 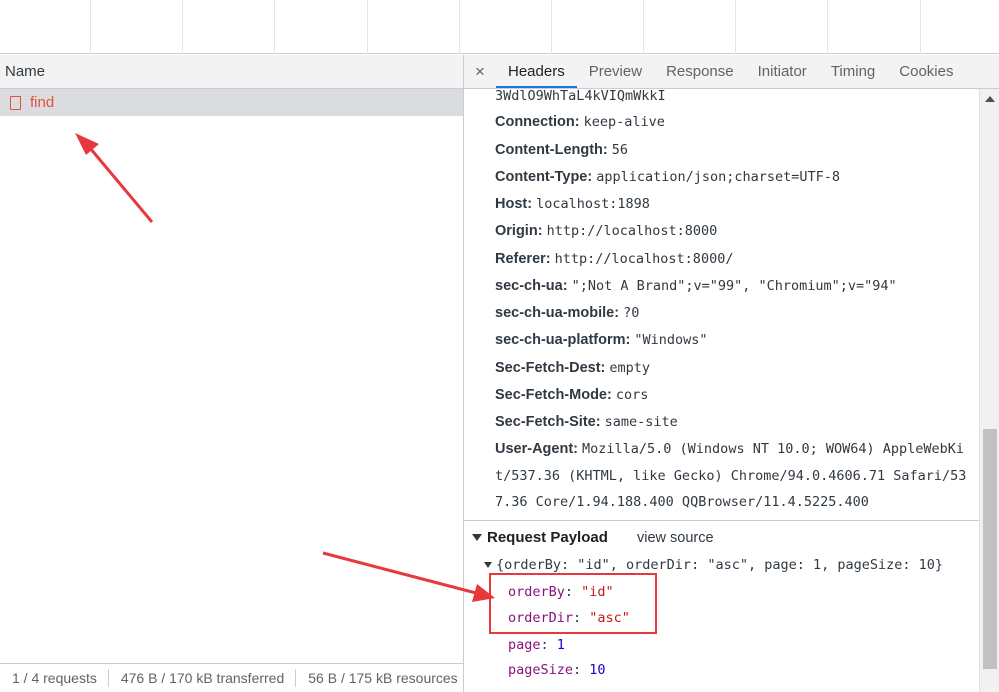 I want to click on header-name: Content-Type:, so click(x=544, y=177).